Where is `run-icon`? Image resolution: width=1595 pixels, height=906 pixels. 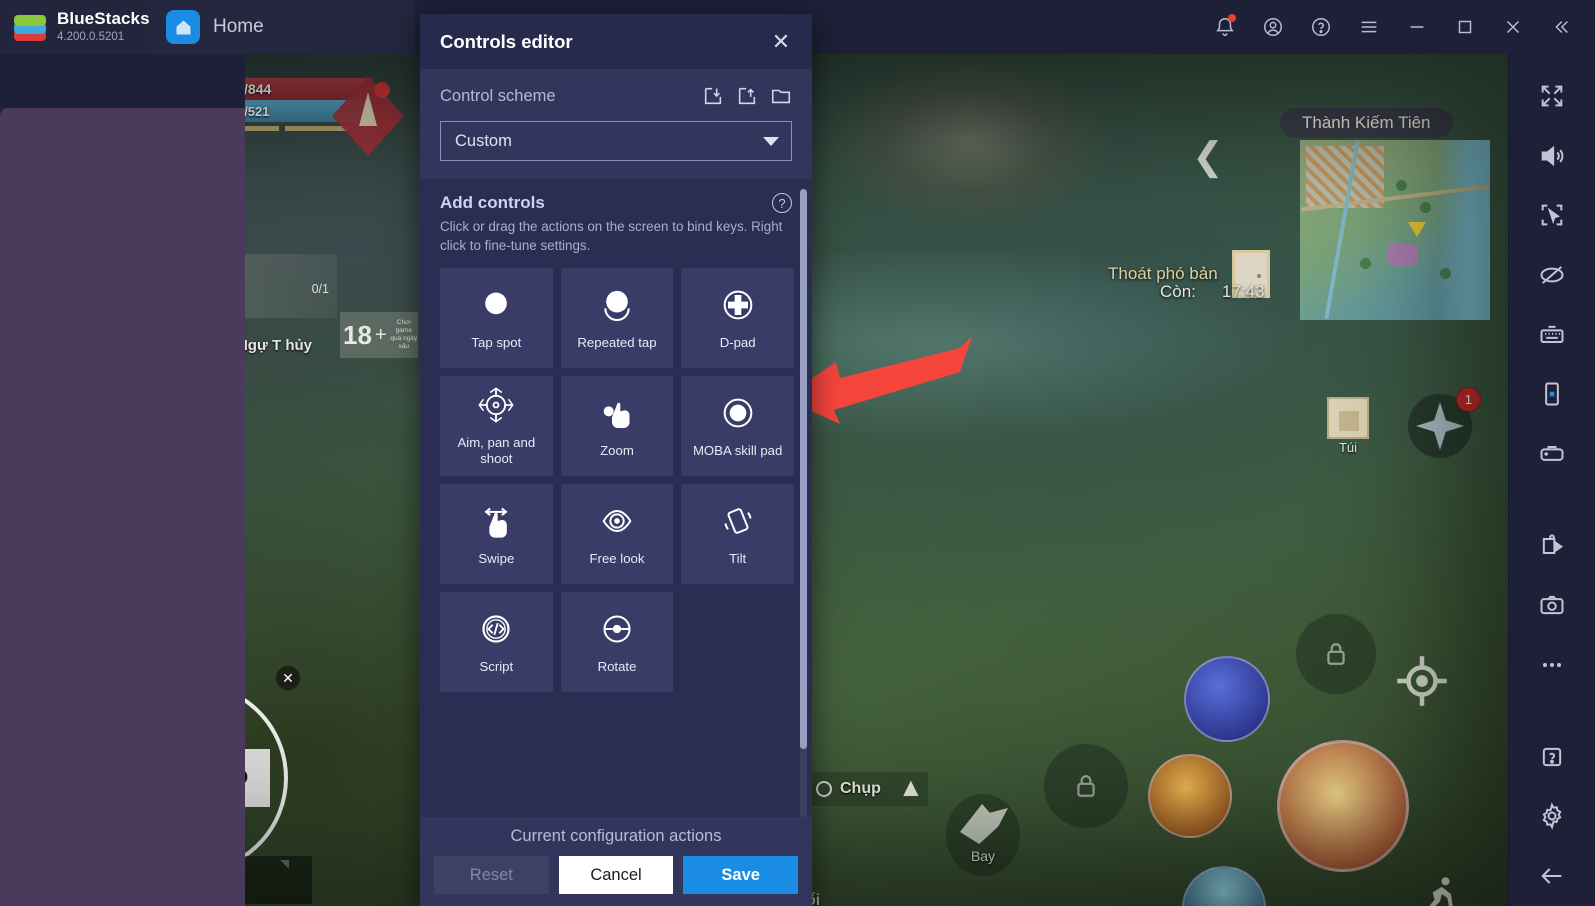
run-icon is located at coordinates (1441, 891).